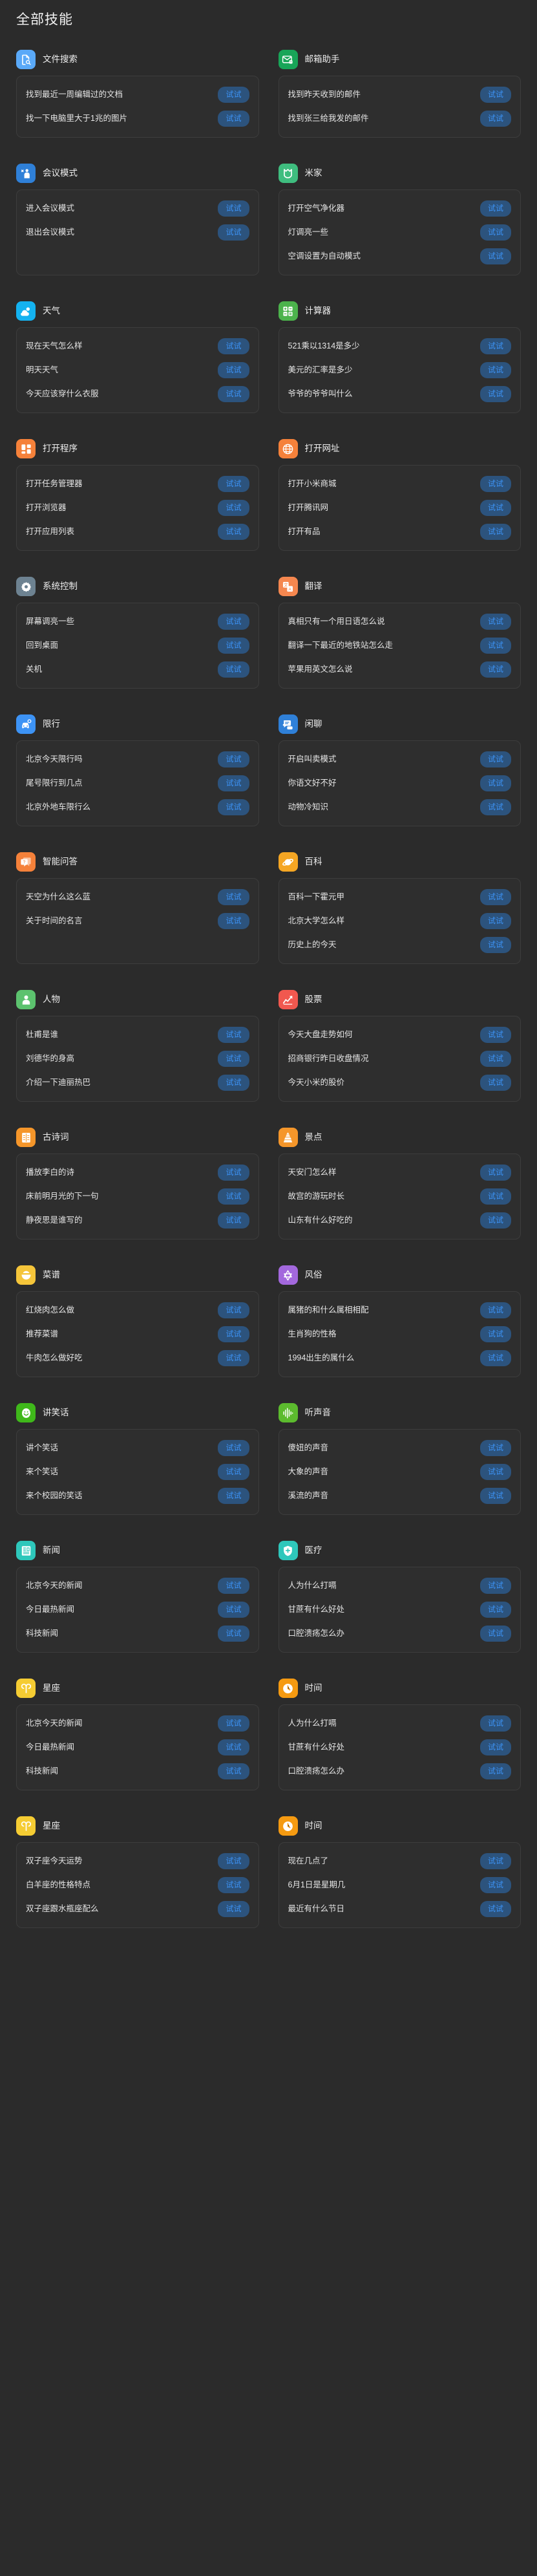  I want to click on skill-section-header: 文 A 翻译, so click(399, 585).